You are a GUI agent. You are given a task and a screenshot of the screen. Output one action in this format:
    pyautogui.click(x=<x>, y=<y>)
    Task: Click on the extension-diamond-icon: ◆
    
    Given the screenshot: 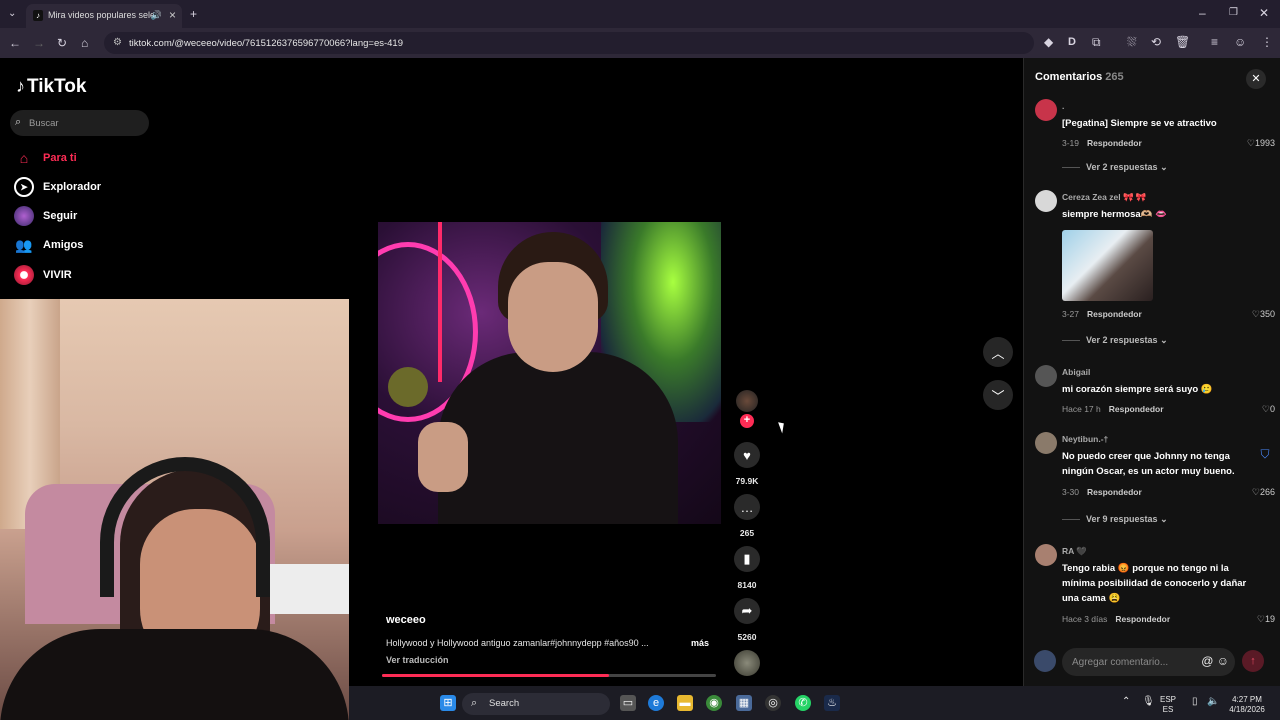 What is the action you would take?
    pyautogui.click(x=1048, y=42)
    